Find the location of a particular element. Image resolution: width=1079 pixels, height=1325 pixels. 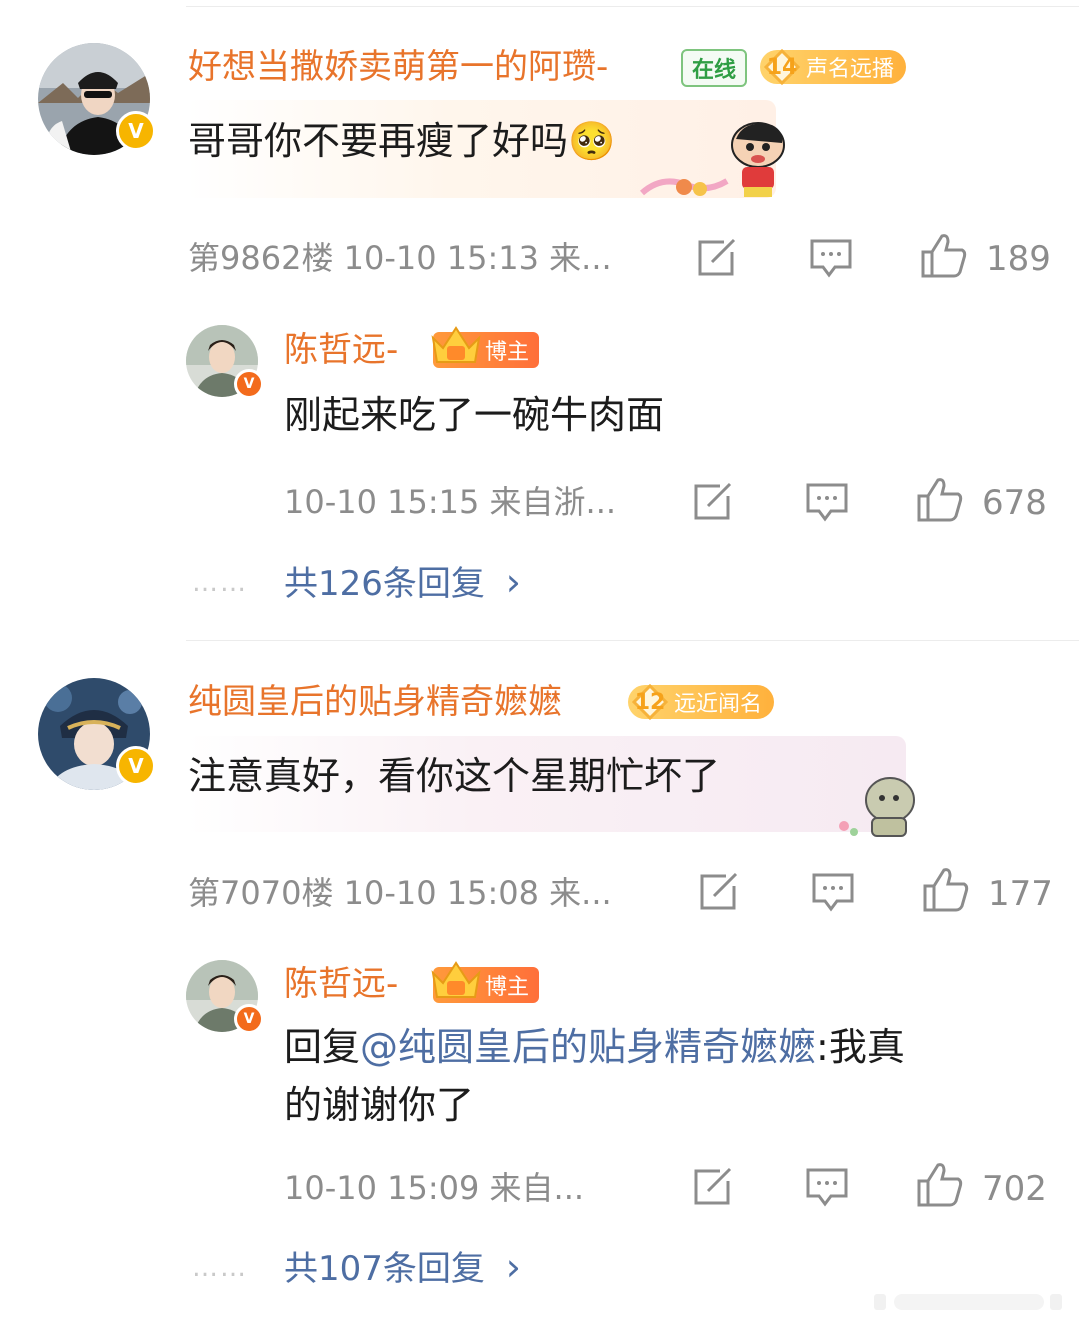

scroll-indicator-icon is located at coordinates (968, 1302).